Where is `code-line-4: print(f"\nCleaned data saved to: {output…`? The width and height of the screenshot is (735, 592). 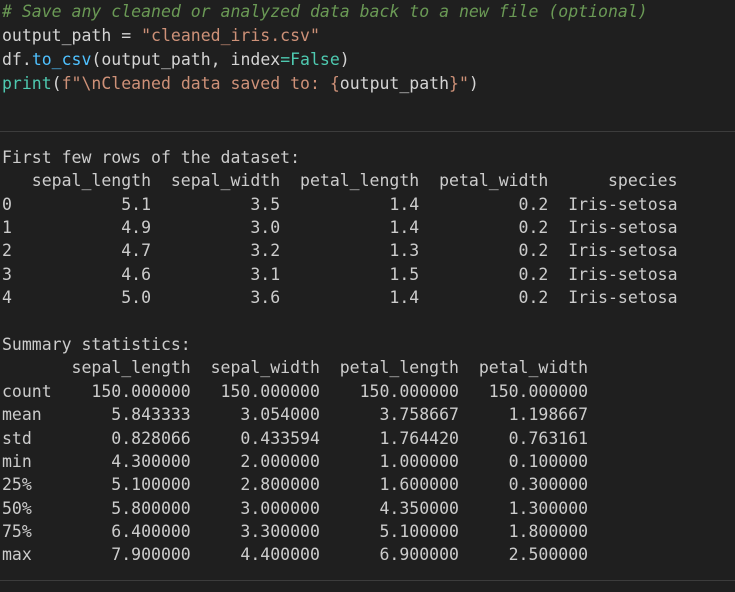 code-line-4: print(f"\nCleaned data saved to: {output… is located at coordinates (240, 84).